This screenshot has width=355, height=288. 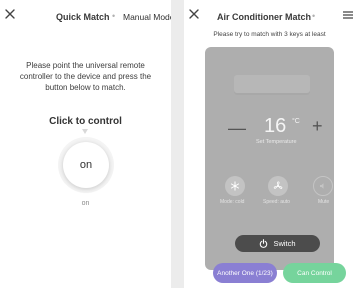 I want to click on page-title: Air Conditioner Match, so click(x=264, y=17).